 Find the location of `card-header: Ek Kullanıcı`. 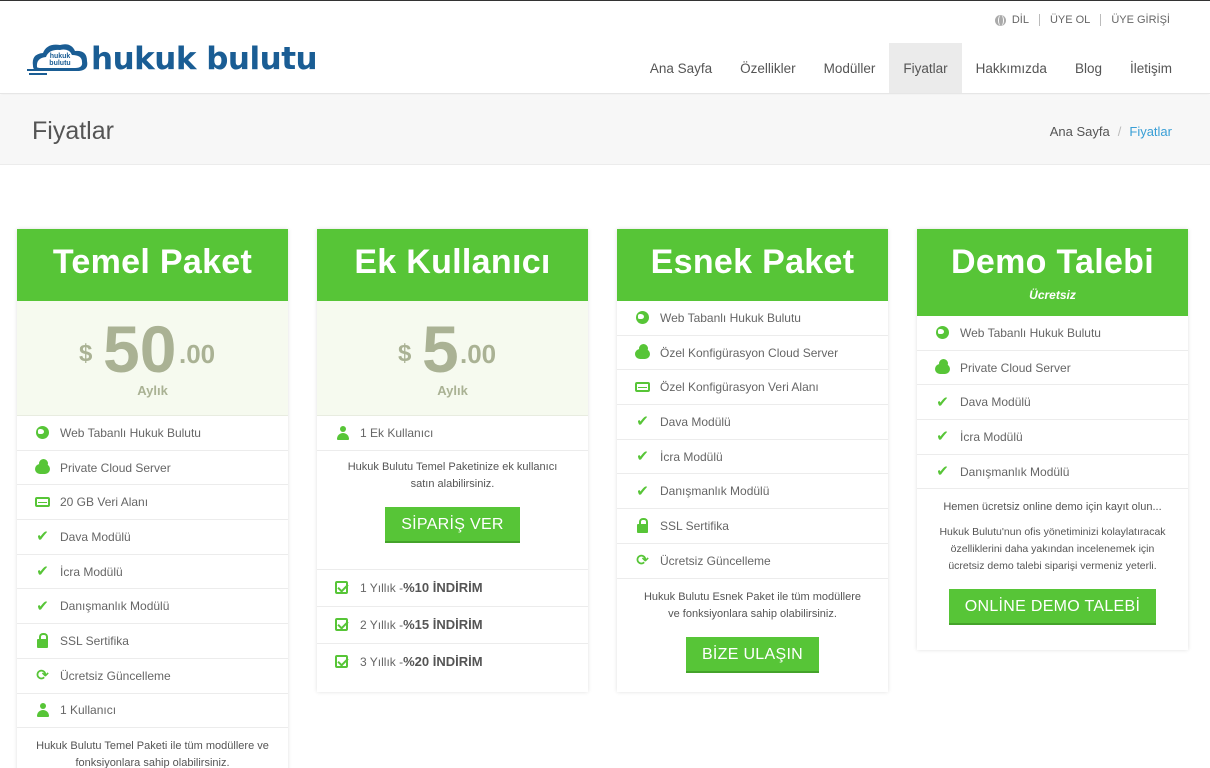

card-header: Ek Kullanıcı is located at coordinates (452, 265).